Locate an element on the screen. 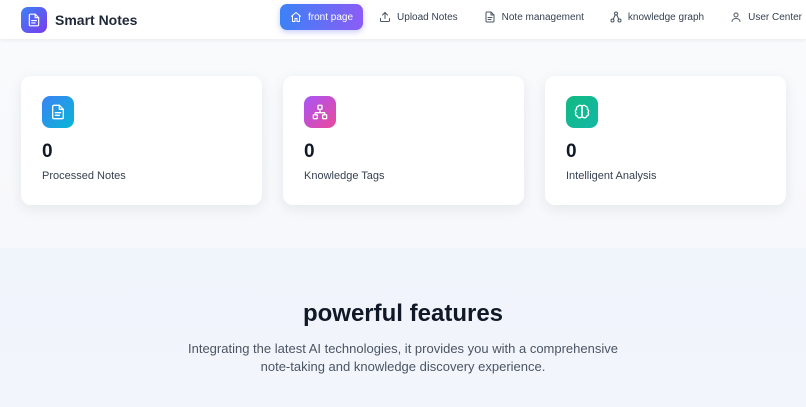 The height and width of the screenshot is (407, 806). brand: Smart Notes is located at coordinates (79, 19).